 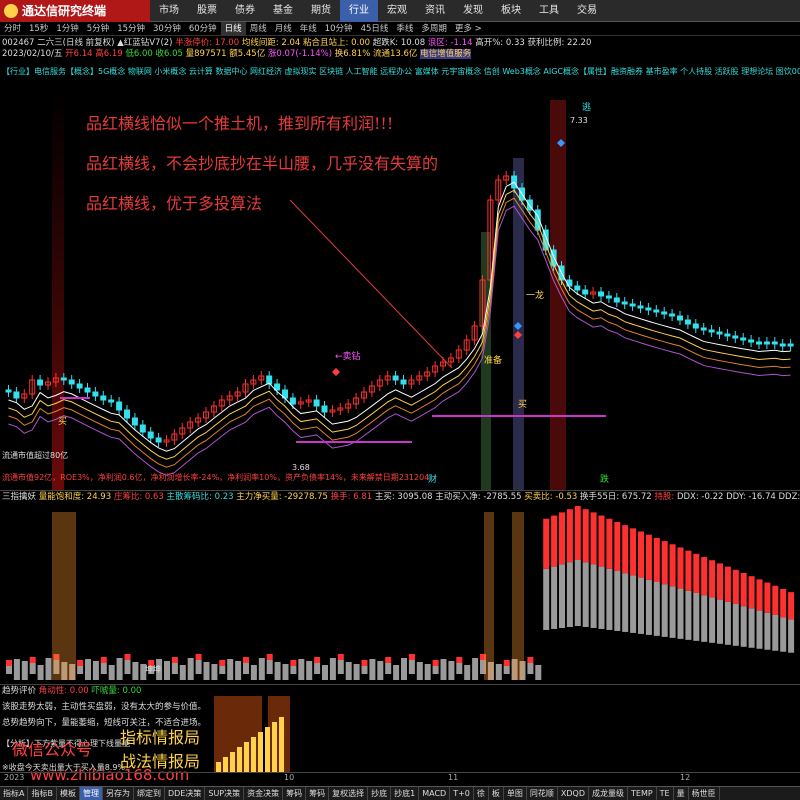 What do you see at coordinates (511, 11) in the screenshot?
I see `menu-item-9: 板块` at bounding box center [511, 11].